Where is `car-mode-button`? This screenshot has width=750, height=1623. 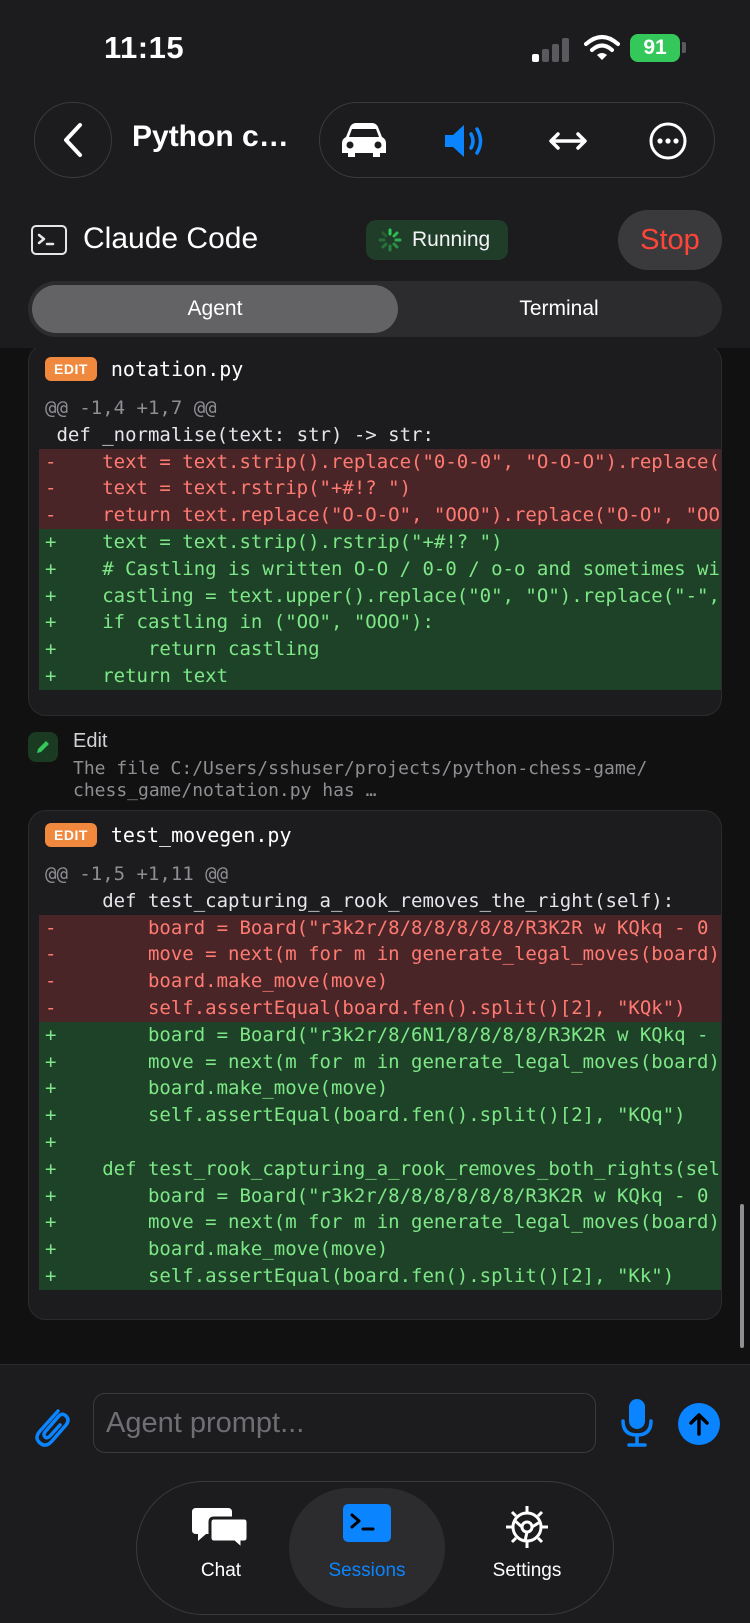 car-mode-button is located at coordinates (364, 141).